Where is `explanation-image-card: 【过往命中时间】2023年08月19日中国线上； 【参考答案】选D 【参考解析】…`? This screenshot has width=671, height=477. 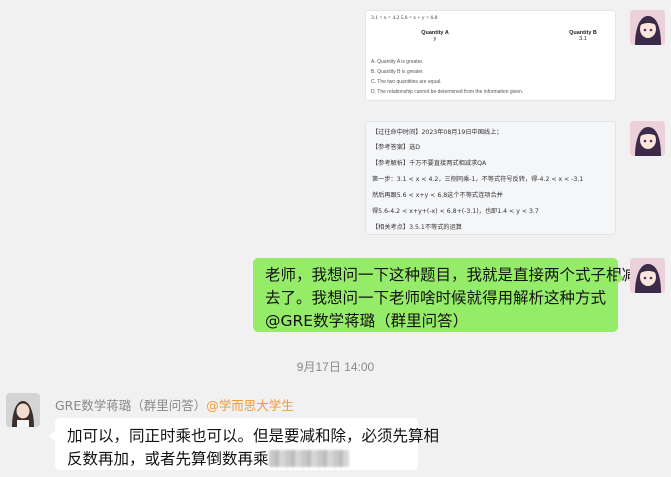
explanation-image-card: 【过往命中时间】2023年08月19日中国线上； 【参考答案】选D 【参考解析】… is located at coordinates (490, 178).